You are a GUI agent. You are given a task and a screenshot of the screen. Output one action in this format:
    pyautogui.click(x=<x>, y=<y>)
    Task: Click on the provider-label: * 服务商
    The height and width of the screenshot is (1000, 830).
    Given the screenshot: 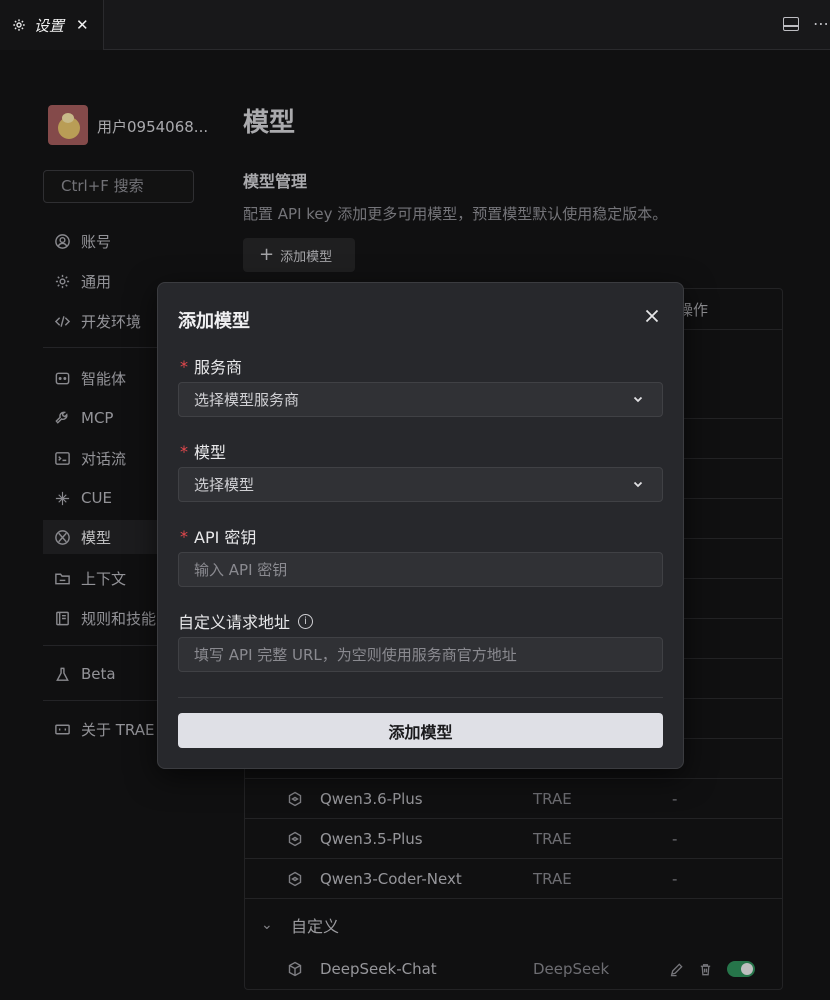 What is the action you would take?
    pyautogui.click(x=211, y=367)
    